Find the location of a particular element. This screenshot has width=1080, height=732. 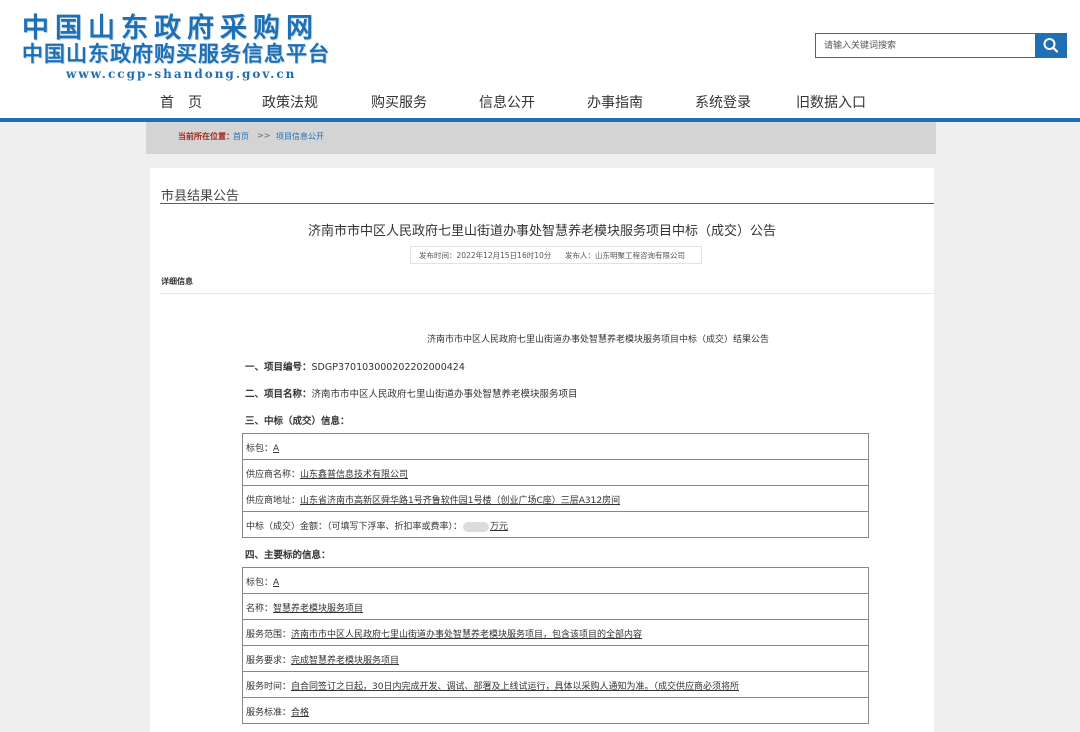

project-number-label: 一、项目编号： is located at coordinates (278, 367).